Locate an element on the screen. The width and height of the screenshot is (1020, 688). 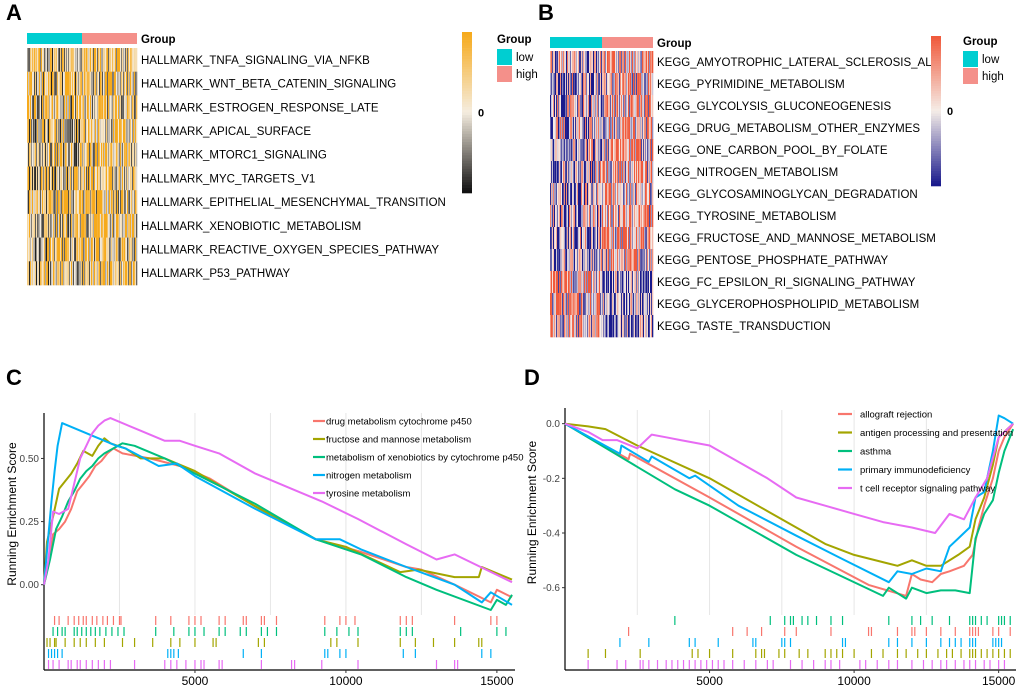
y-tick-label: 0.25 is located at coordinates (30, 522).